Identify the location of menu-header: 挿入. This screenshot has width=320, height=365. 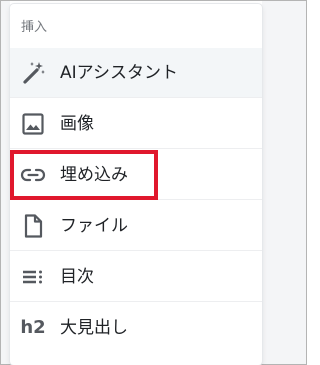
(34, 27).